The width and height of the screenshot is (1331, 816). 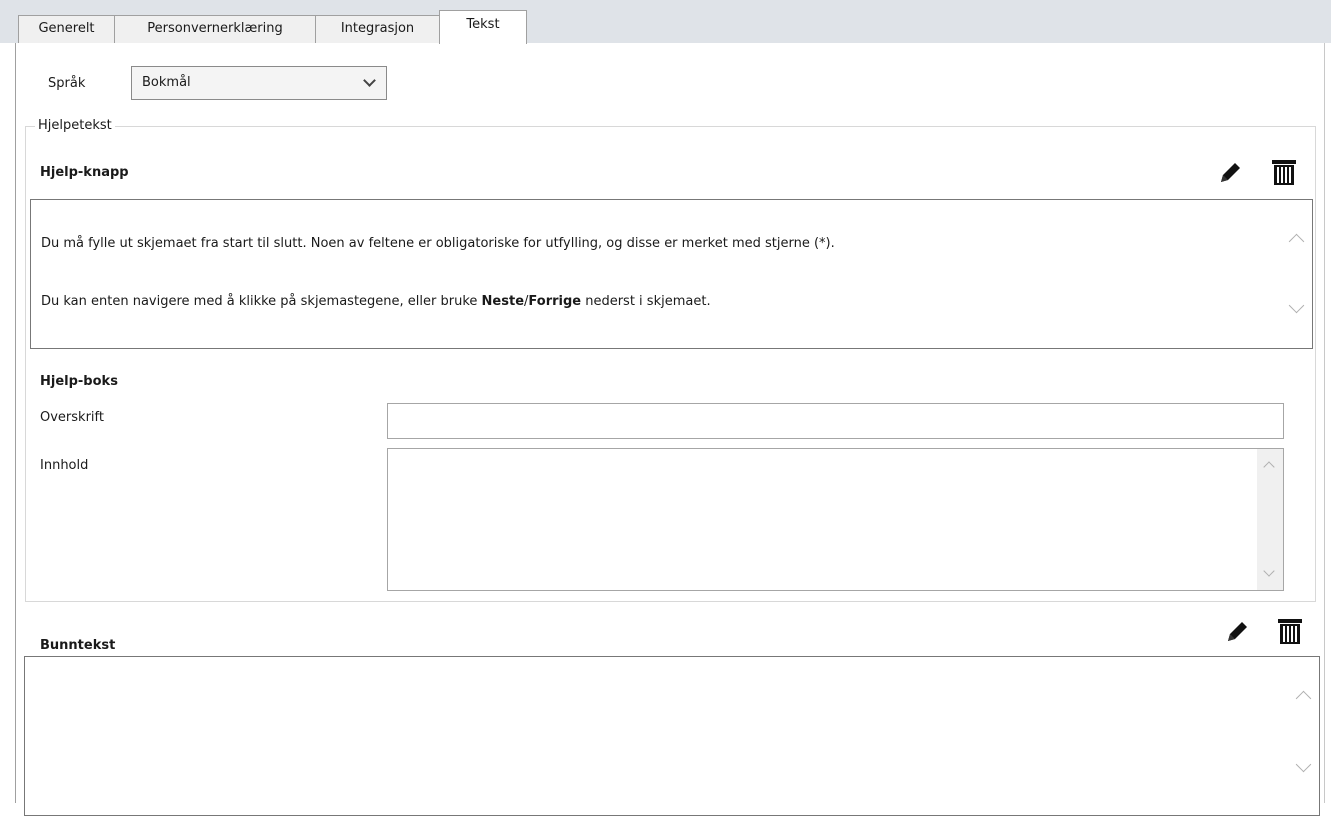 What do you see at coordinates (835, 421) in the screenshot?
I see `heading-input` at bounding box center [835, 421].